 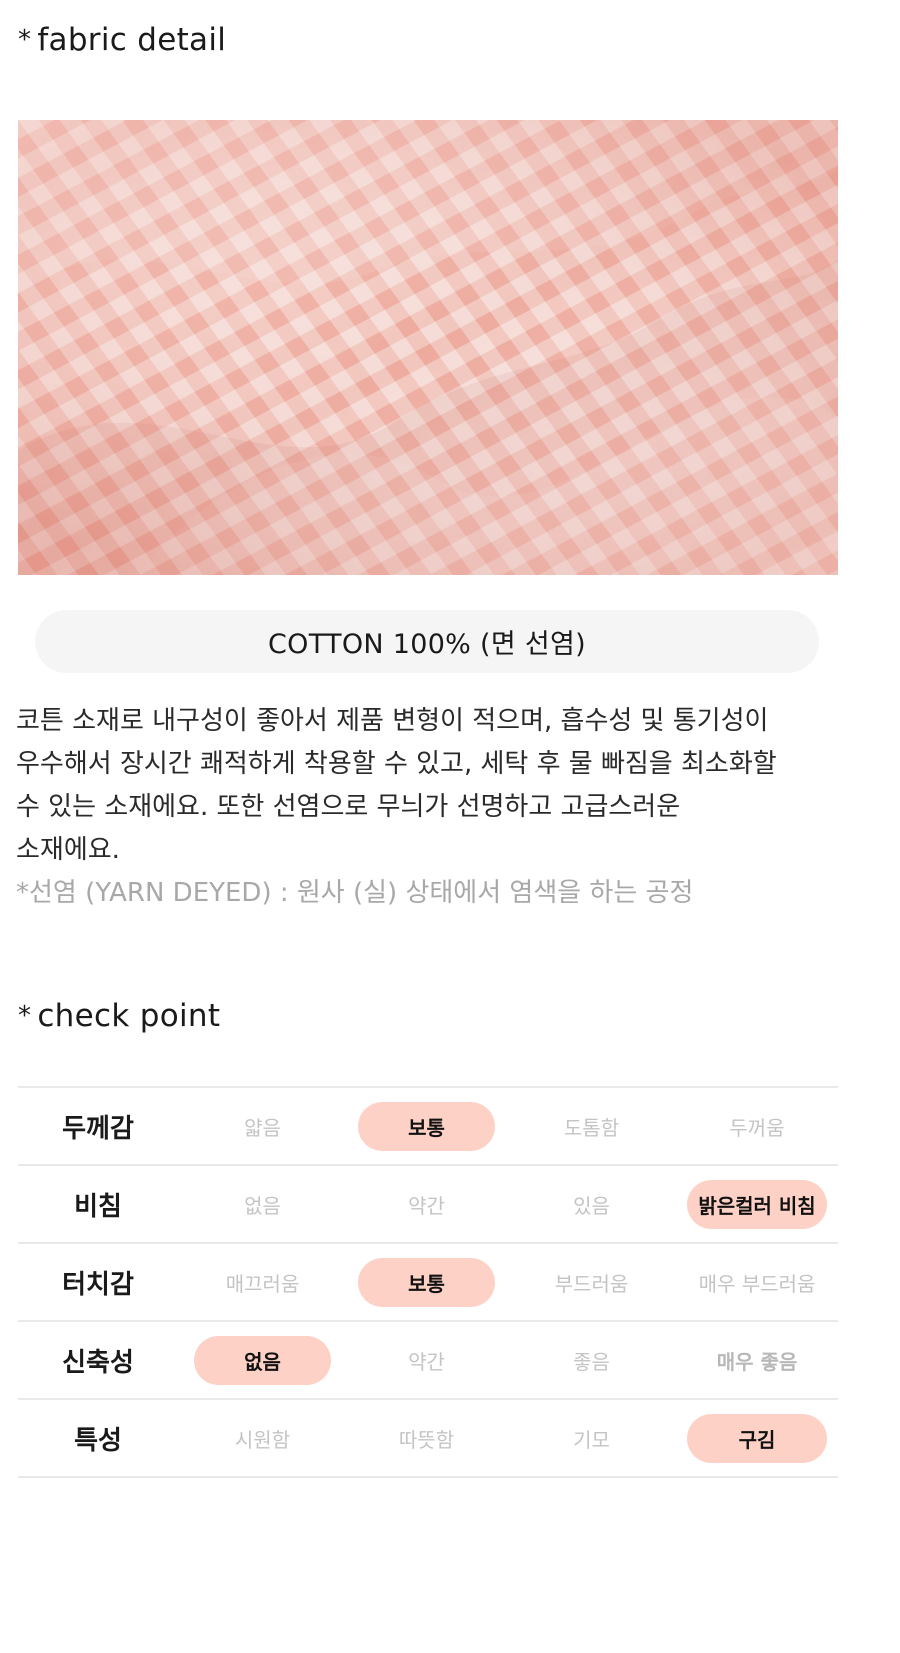 I want to click on row-label: 터치감, so click(x=98, y=1284).